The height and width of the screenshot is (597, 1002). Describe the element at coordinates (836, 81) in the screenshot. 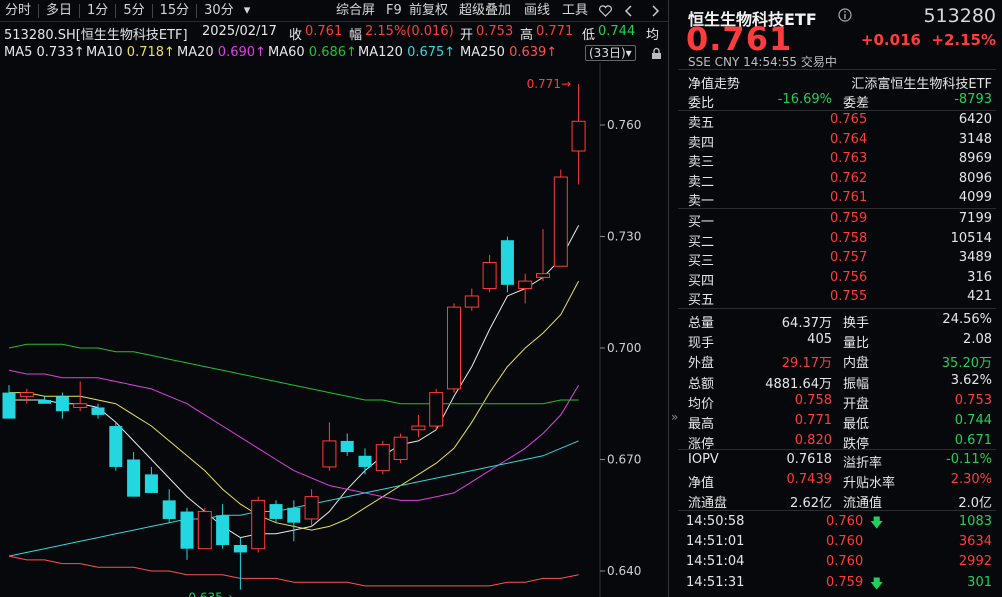

I see `nav-row: 净值走势 汇添富恒生生物科技ETF` at that location.